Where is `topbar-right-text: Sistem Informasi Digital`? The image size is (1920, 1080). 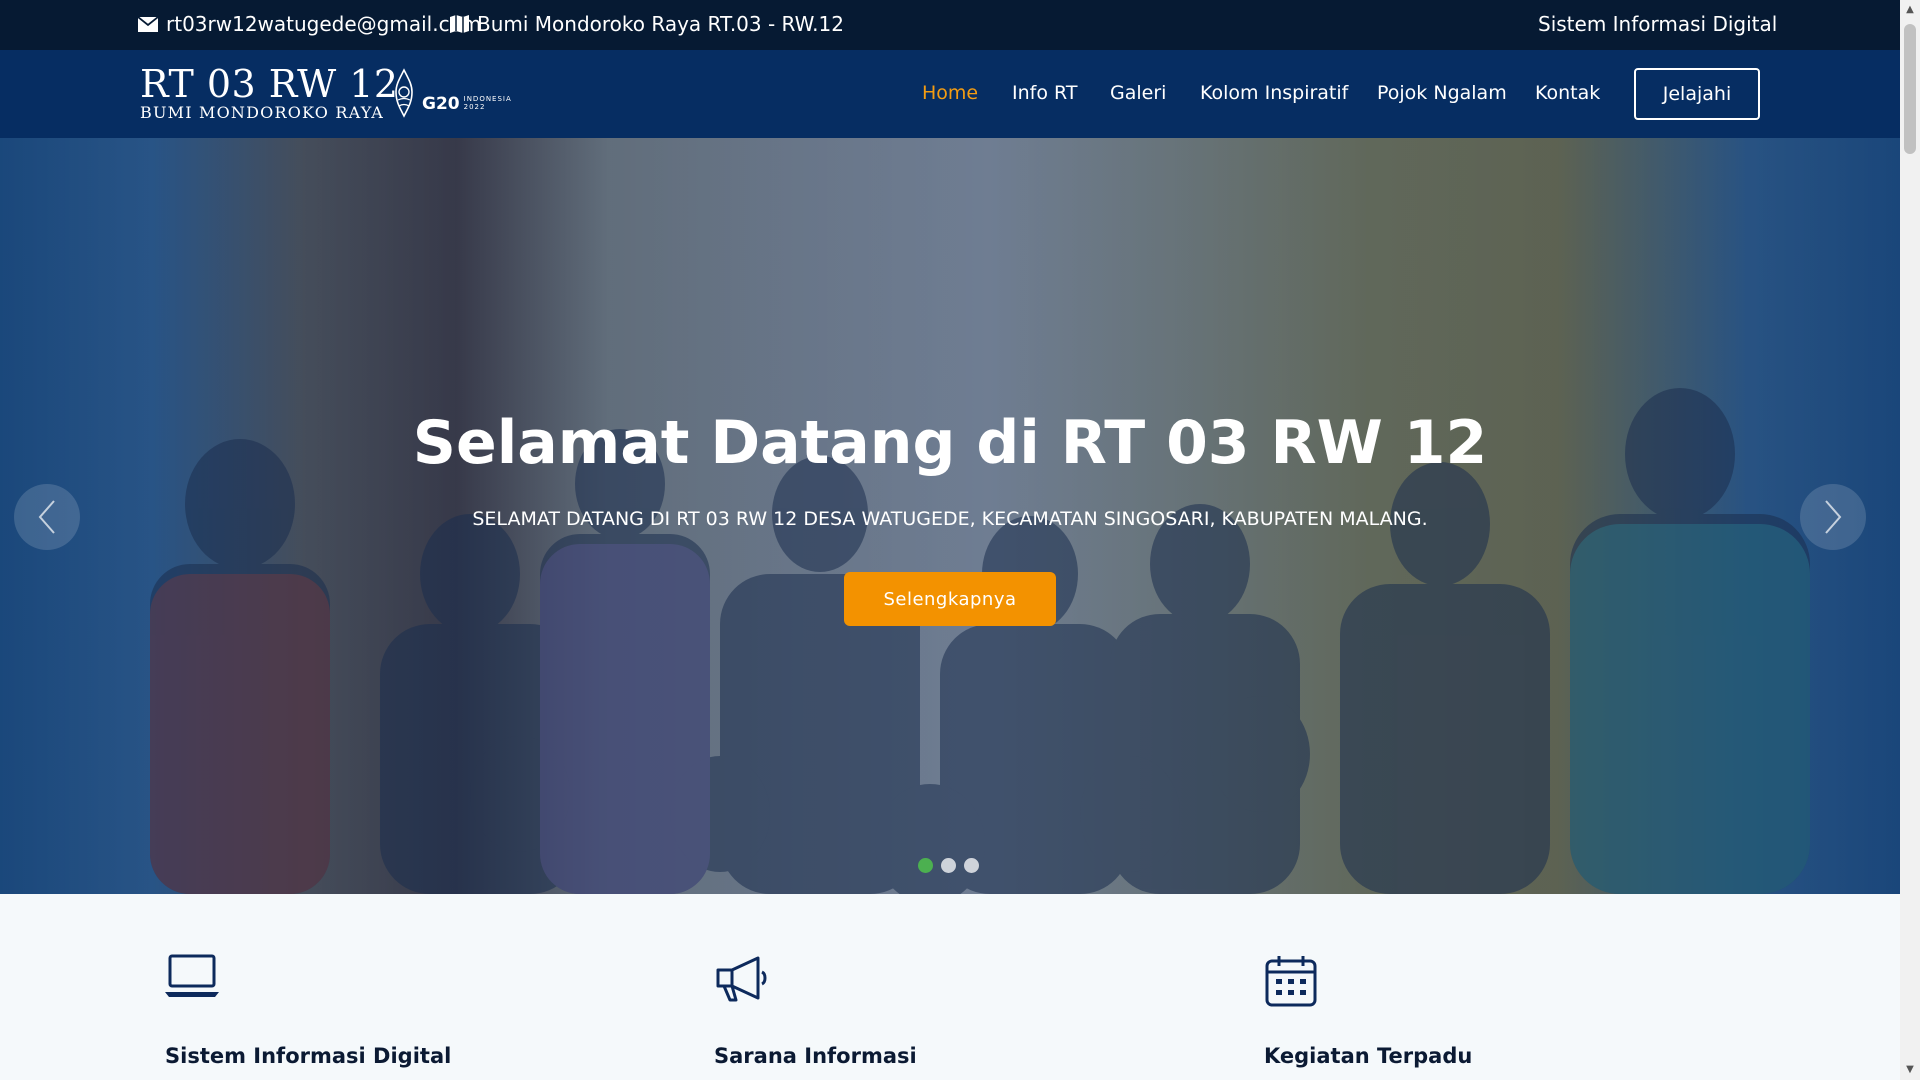 topbar-right-text: Sistem Informasi Digital is located at coordinates (1657, 24).